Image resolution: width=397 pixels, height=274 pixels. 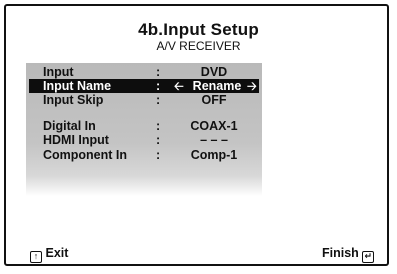 What do you see at coordinates (340, 253) in the screenshot?
I see `finish-label: Finish` at bounding box center [340, 253].